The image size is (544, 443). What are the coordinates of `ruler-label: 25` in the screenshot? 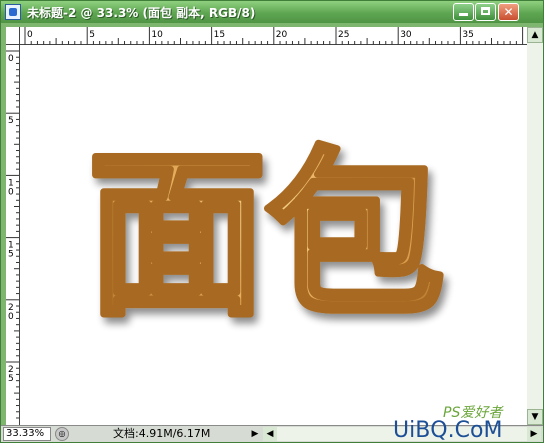 It's located at (343, 35).